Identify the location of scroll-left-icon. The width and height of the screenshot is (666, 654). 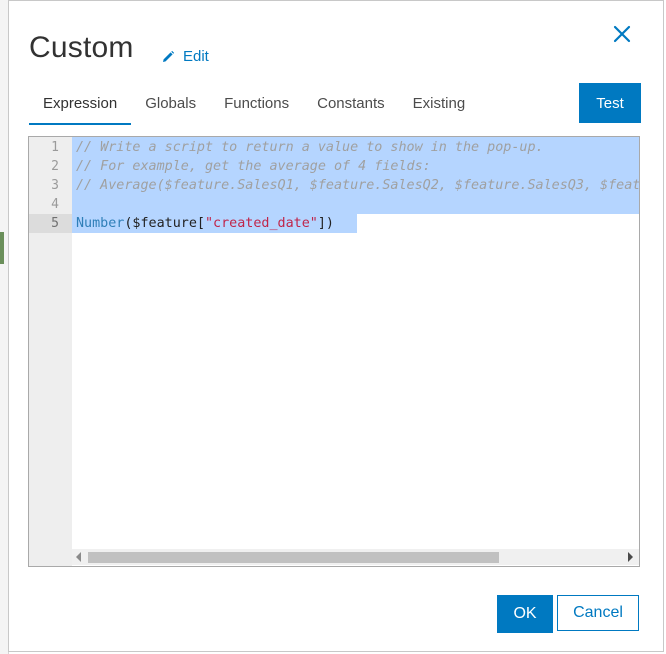
(78, 557).